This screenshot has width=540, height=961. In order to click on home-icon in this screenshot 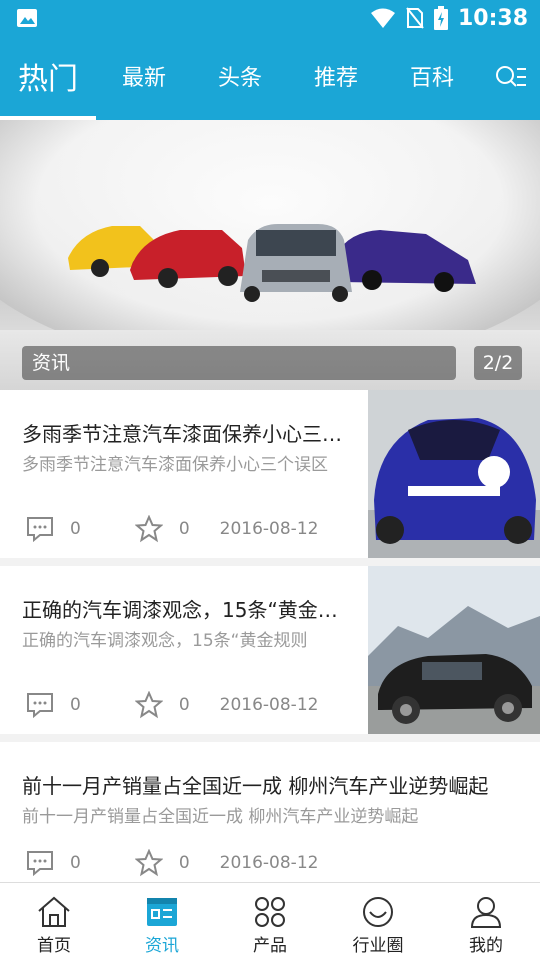, I will do `click(54, 911)`.